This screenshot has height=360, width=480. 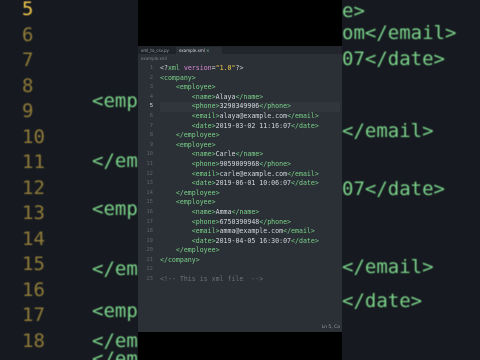 What do you see at coordinates (253, 240) in the screenshot?
I see `code-token: 2019-04-05 16:30:07` at bounding box center [253, 240].